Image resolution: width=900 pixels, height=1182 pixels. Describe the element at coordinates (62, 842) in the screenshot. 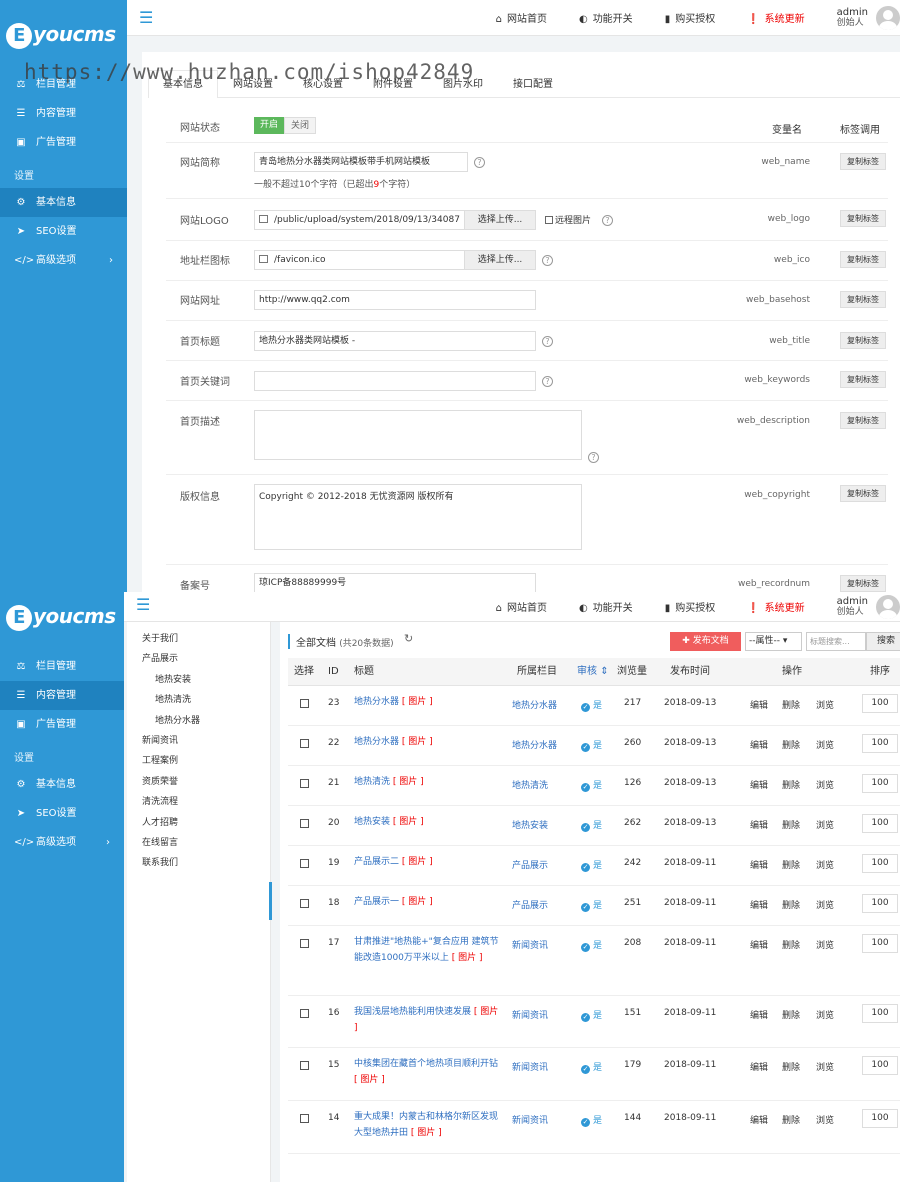

I see `sidebar-item-advanced: </> 高级选项 ›` at that location.